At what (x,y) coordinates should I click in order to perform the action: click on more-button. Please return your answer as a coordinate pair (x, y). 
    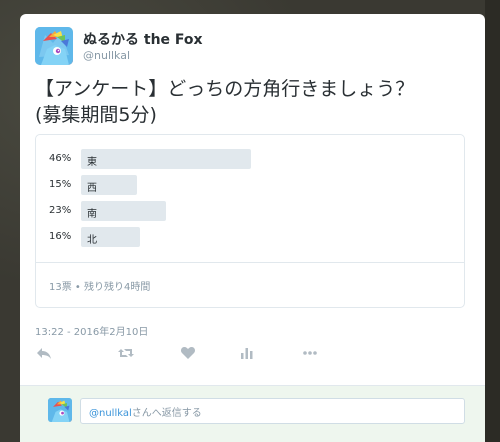
    Looking at the image, I should click on (310, 353).